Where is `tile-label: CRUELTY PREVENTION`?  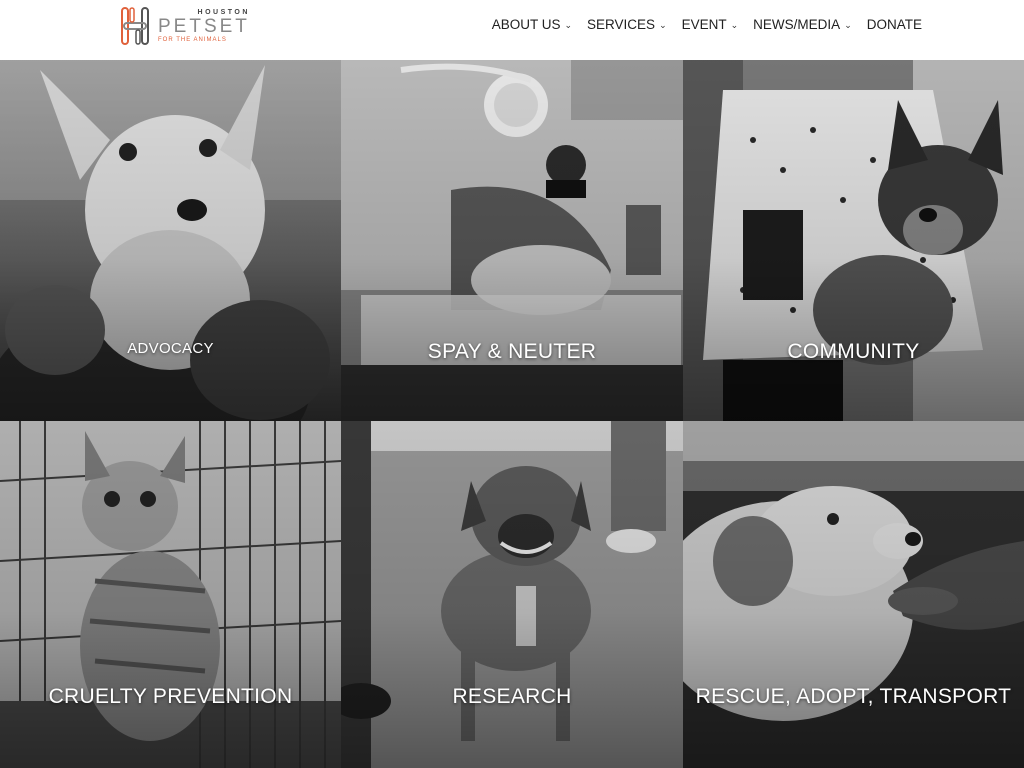 tile-label: CRUELTY PREVENTION is located at coordinates (170, 696).